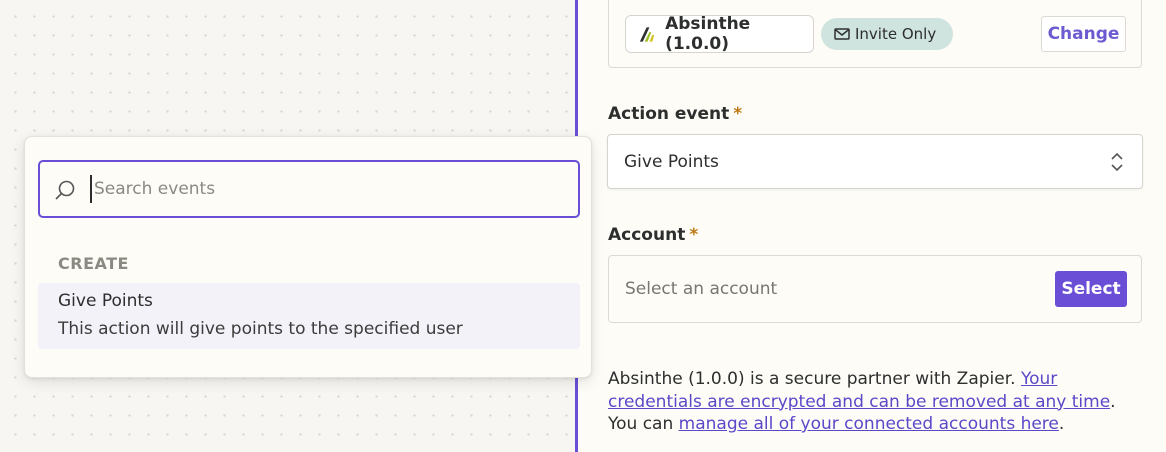  I want to click on action-event-value: Give Points, so click(671, 161).